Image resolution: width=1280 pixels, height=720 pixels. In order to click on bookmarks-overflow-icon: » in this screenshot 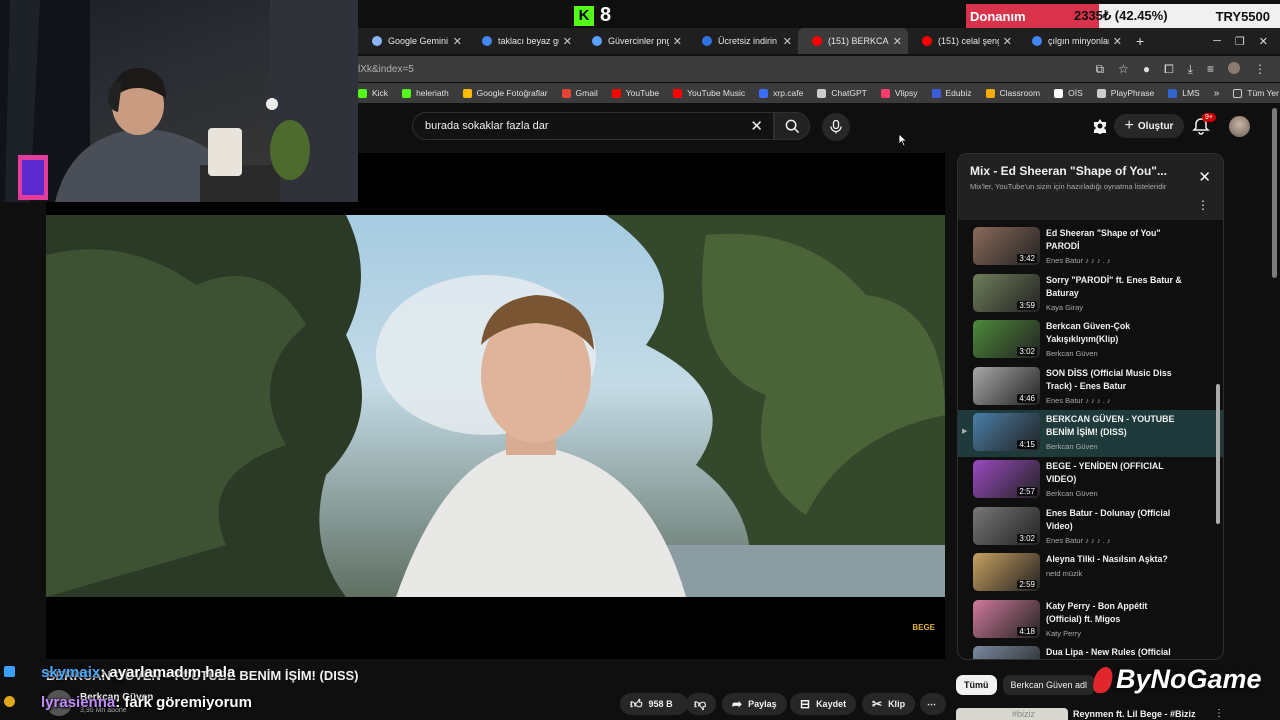, I will do `click(1217, 93)`.